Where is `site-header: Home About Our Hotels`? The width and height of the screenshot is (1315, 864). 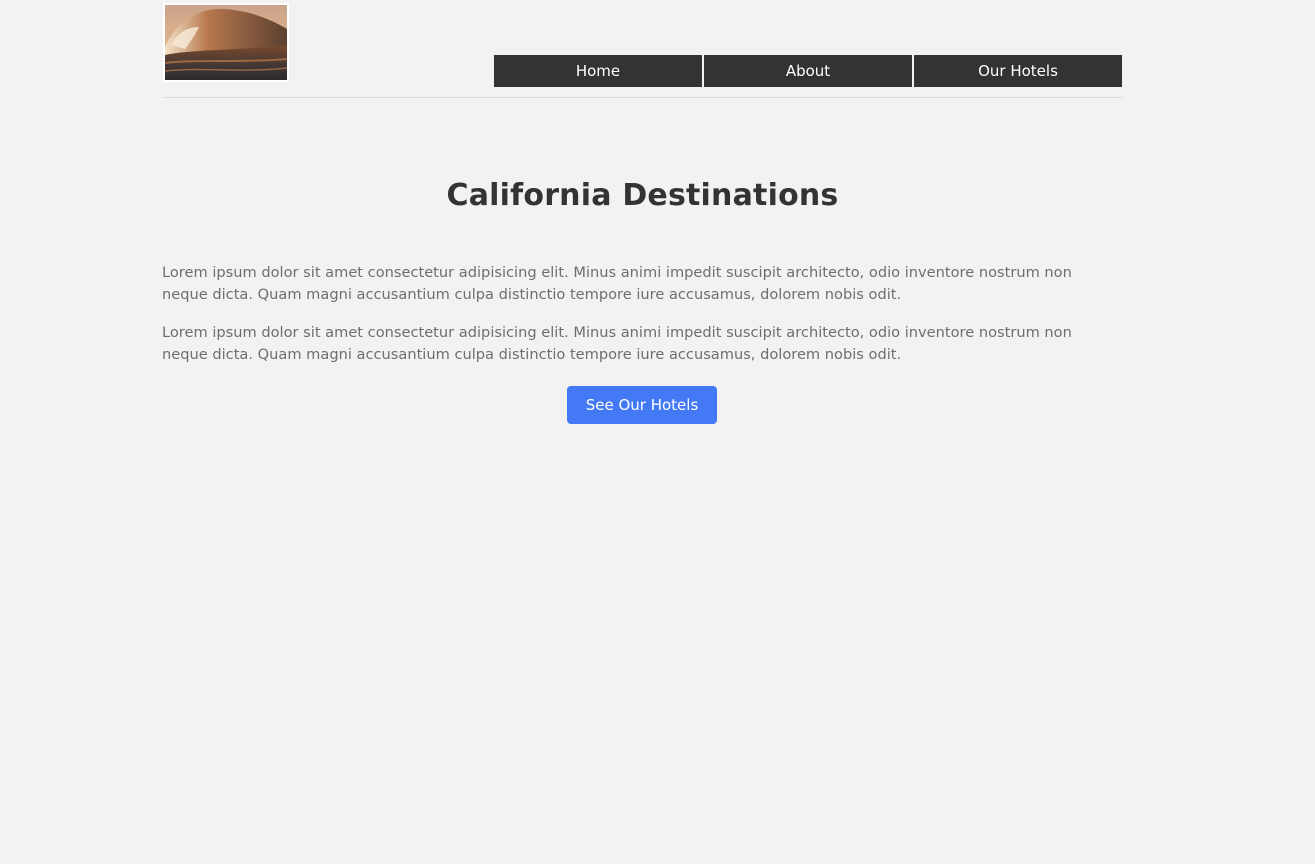 site-header: Home About Our Hotels is located at coordinates (642, 49).